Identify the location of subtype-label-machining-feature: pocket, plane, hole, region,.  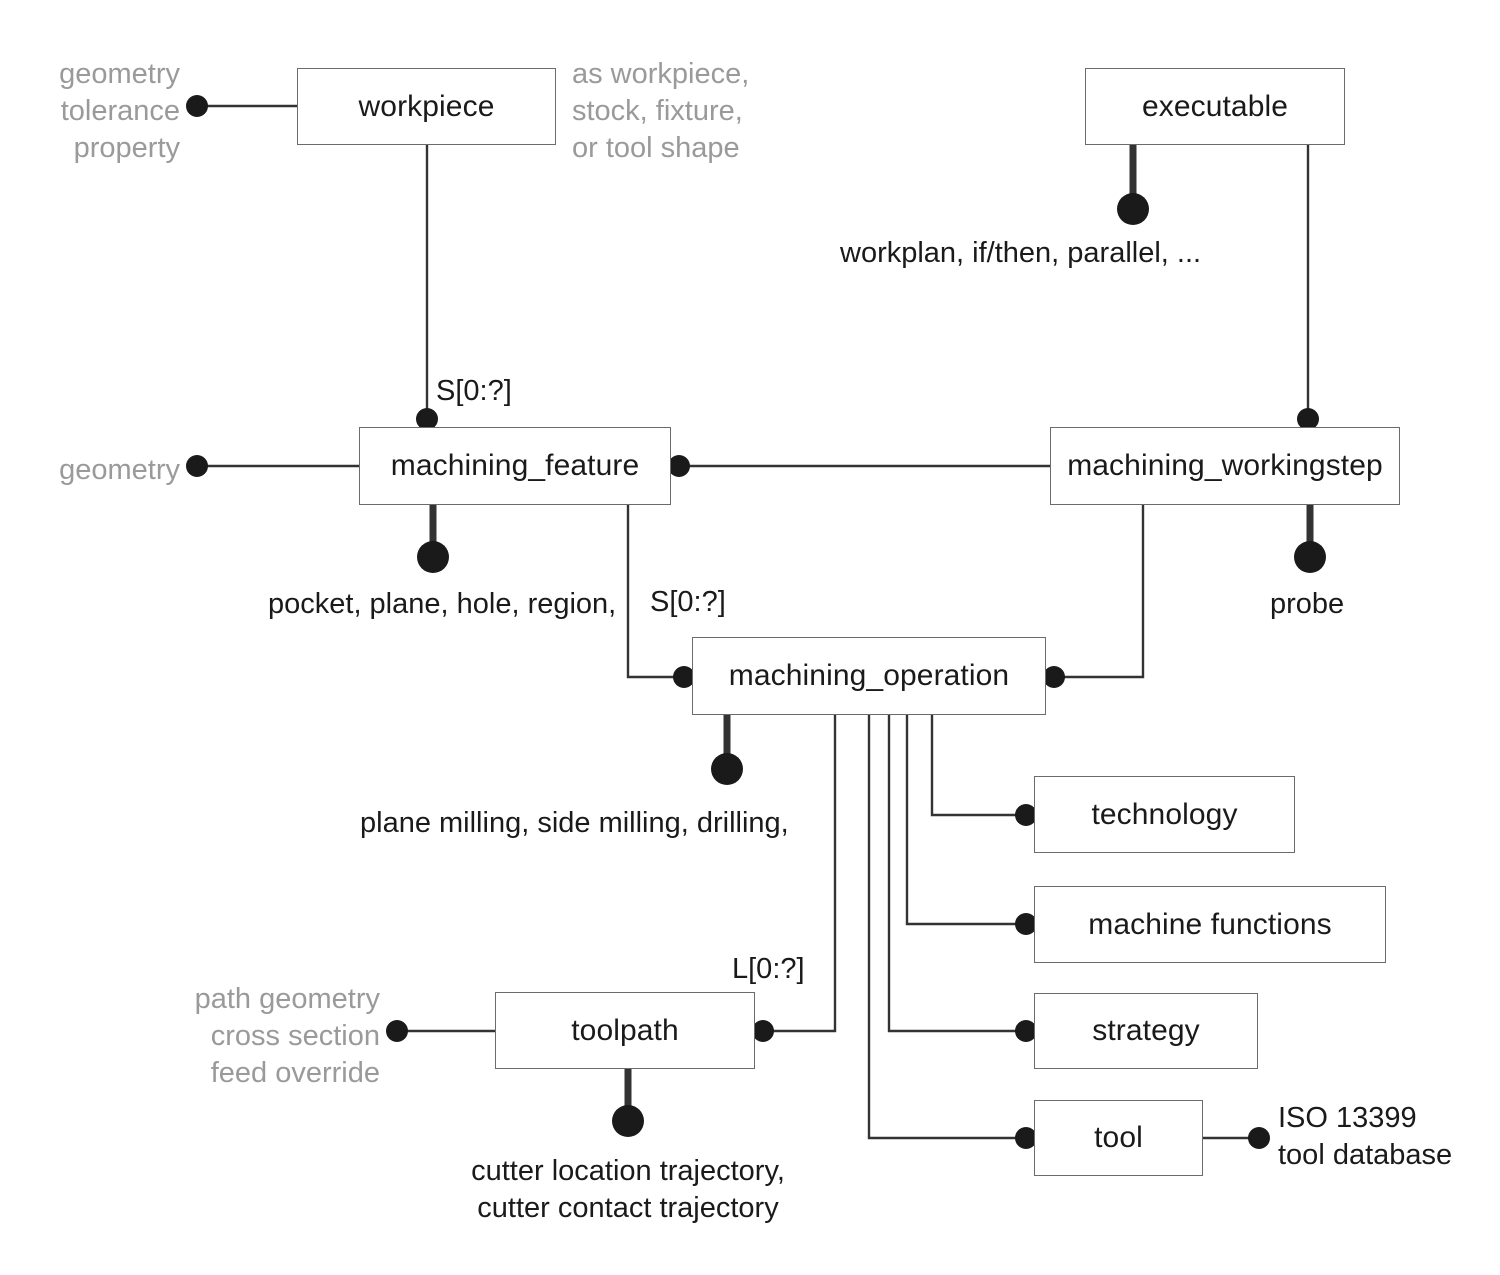
(442, 604).